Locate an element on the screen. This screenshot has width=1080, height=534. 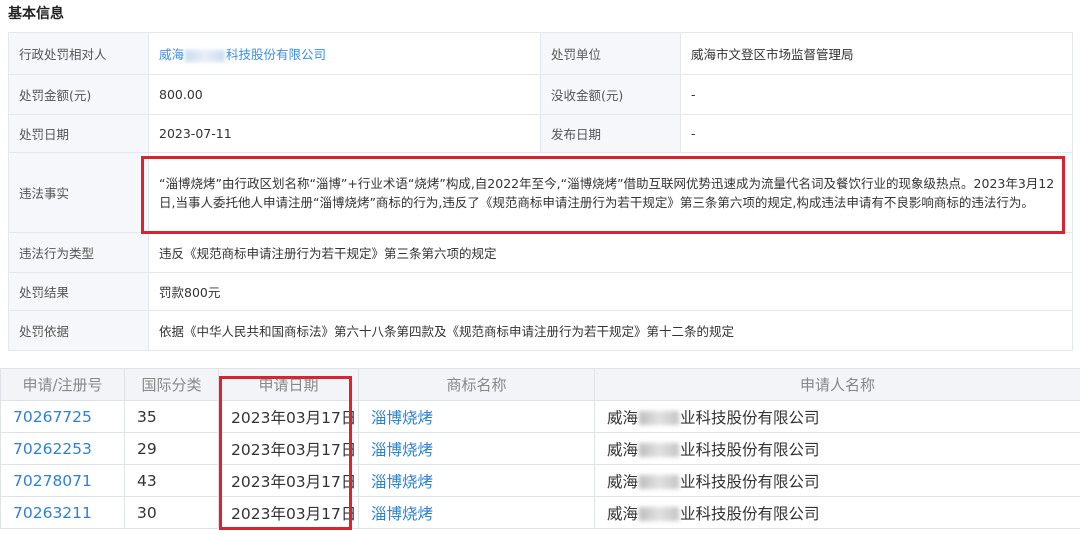
header-class: 国际分类 is located at coordinates (171, 384).